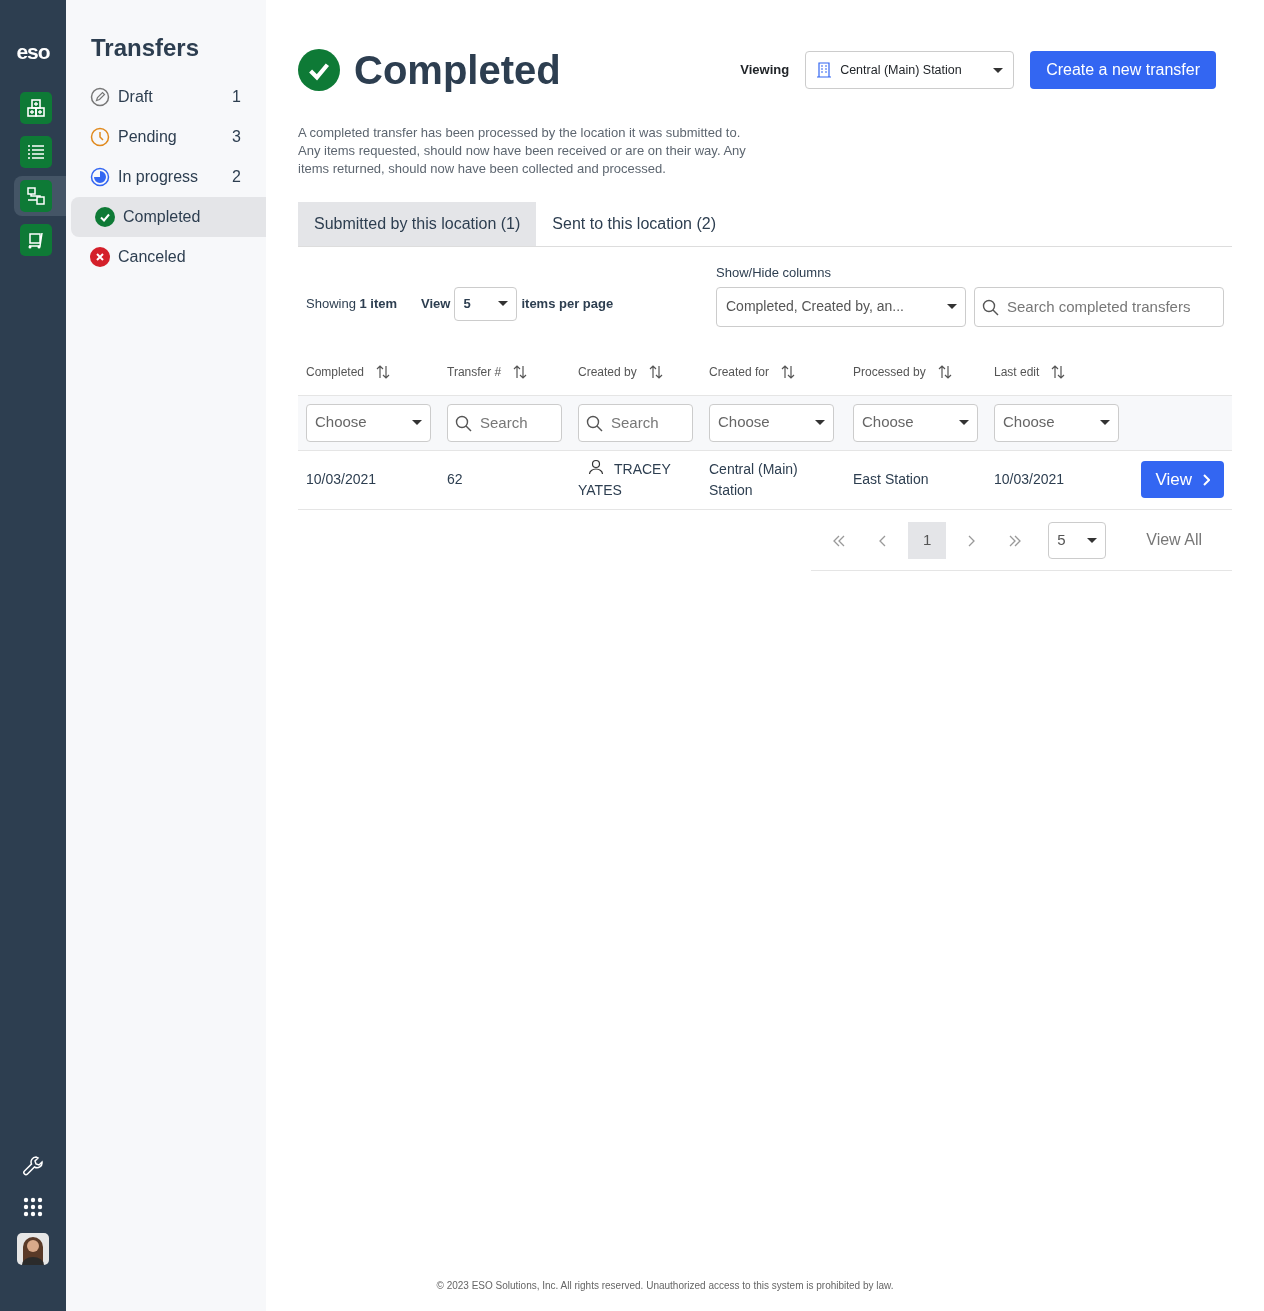  What do you see at coordinates (889, 371) in the screenshot?
I see `column-header: Processed by` at bounding box center [889, 371].